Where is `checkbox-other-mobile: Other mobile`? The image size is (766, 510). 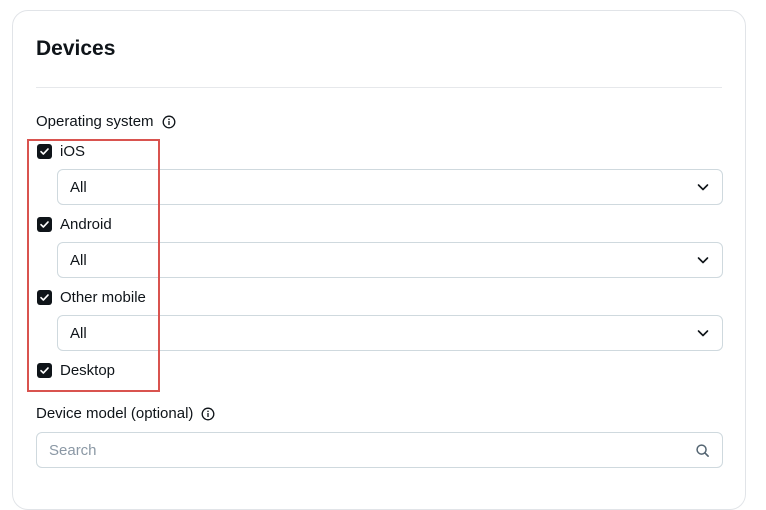
checkbox-other-mobile: Other mobile is located at coordinates (91, 297).